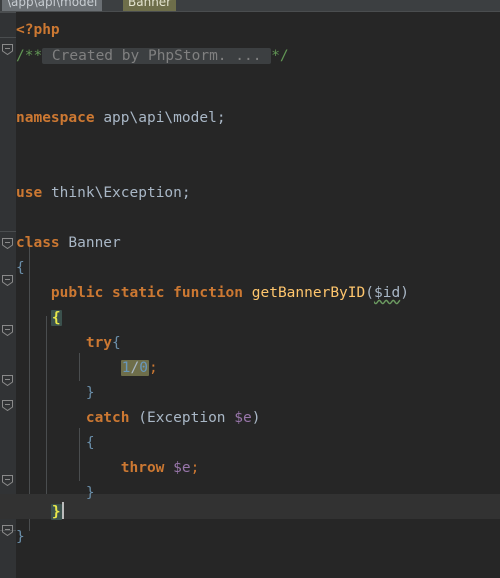 The height and width of the screenshot is (578, 500). What do you see at coordinates (258, 368) in the screenshot?
I see `code-line: 1/0;` at bounding box center [258, 368].